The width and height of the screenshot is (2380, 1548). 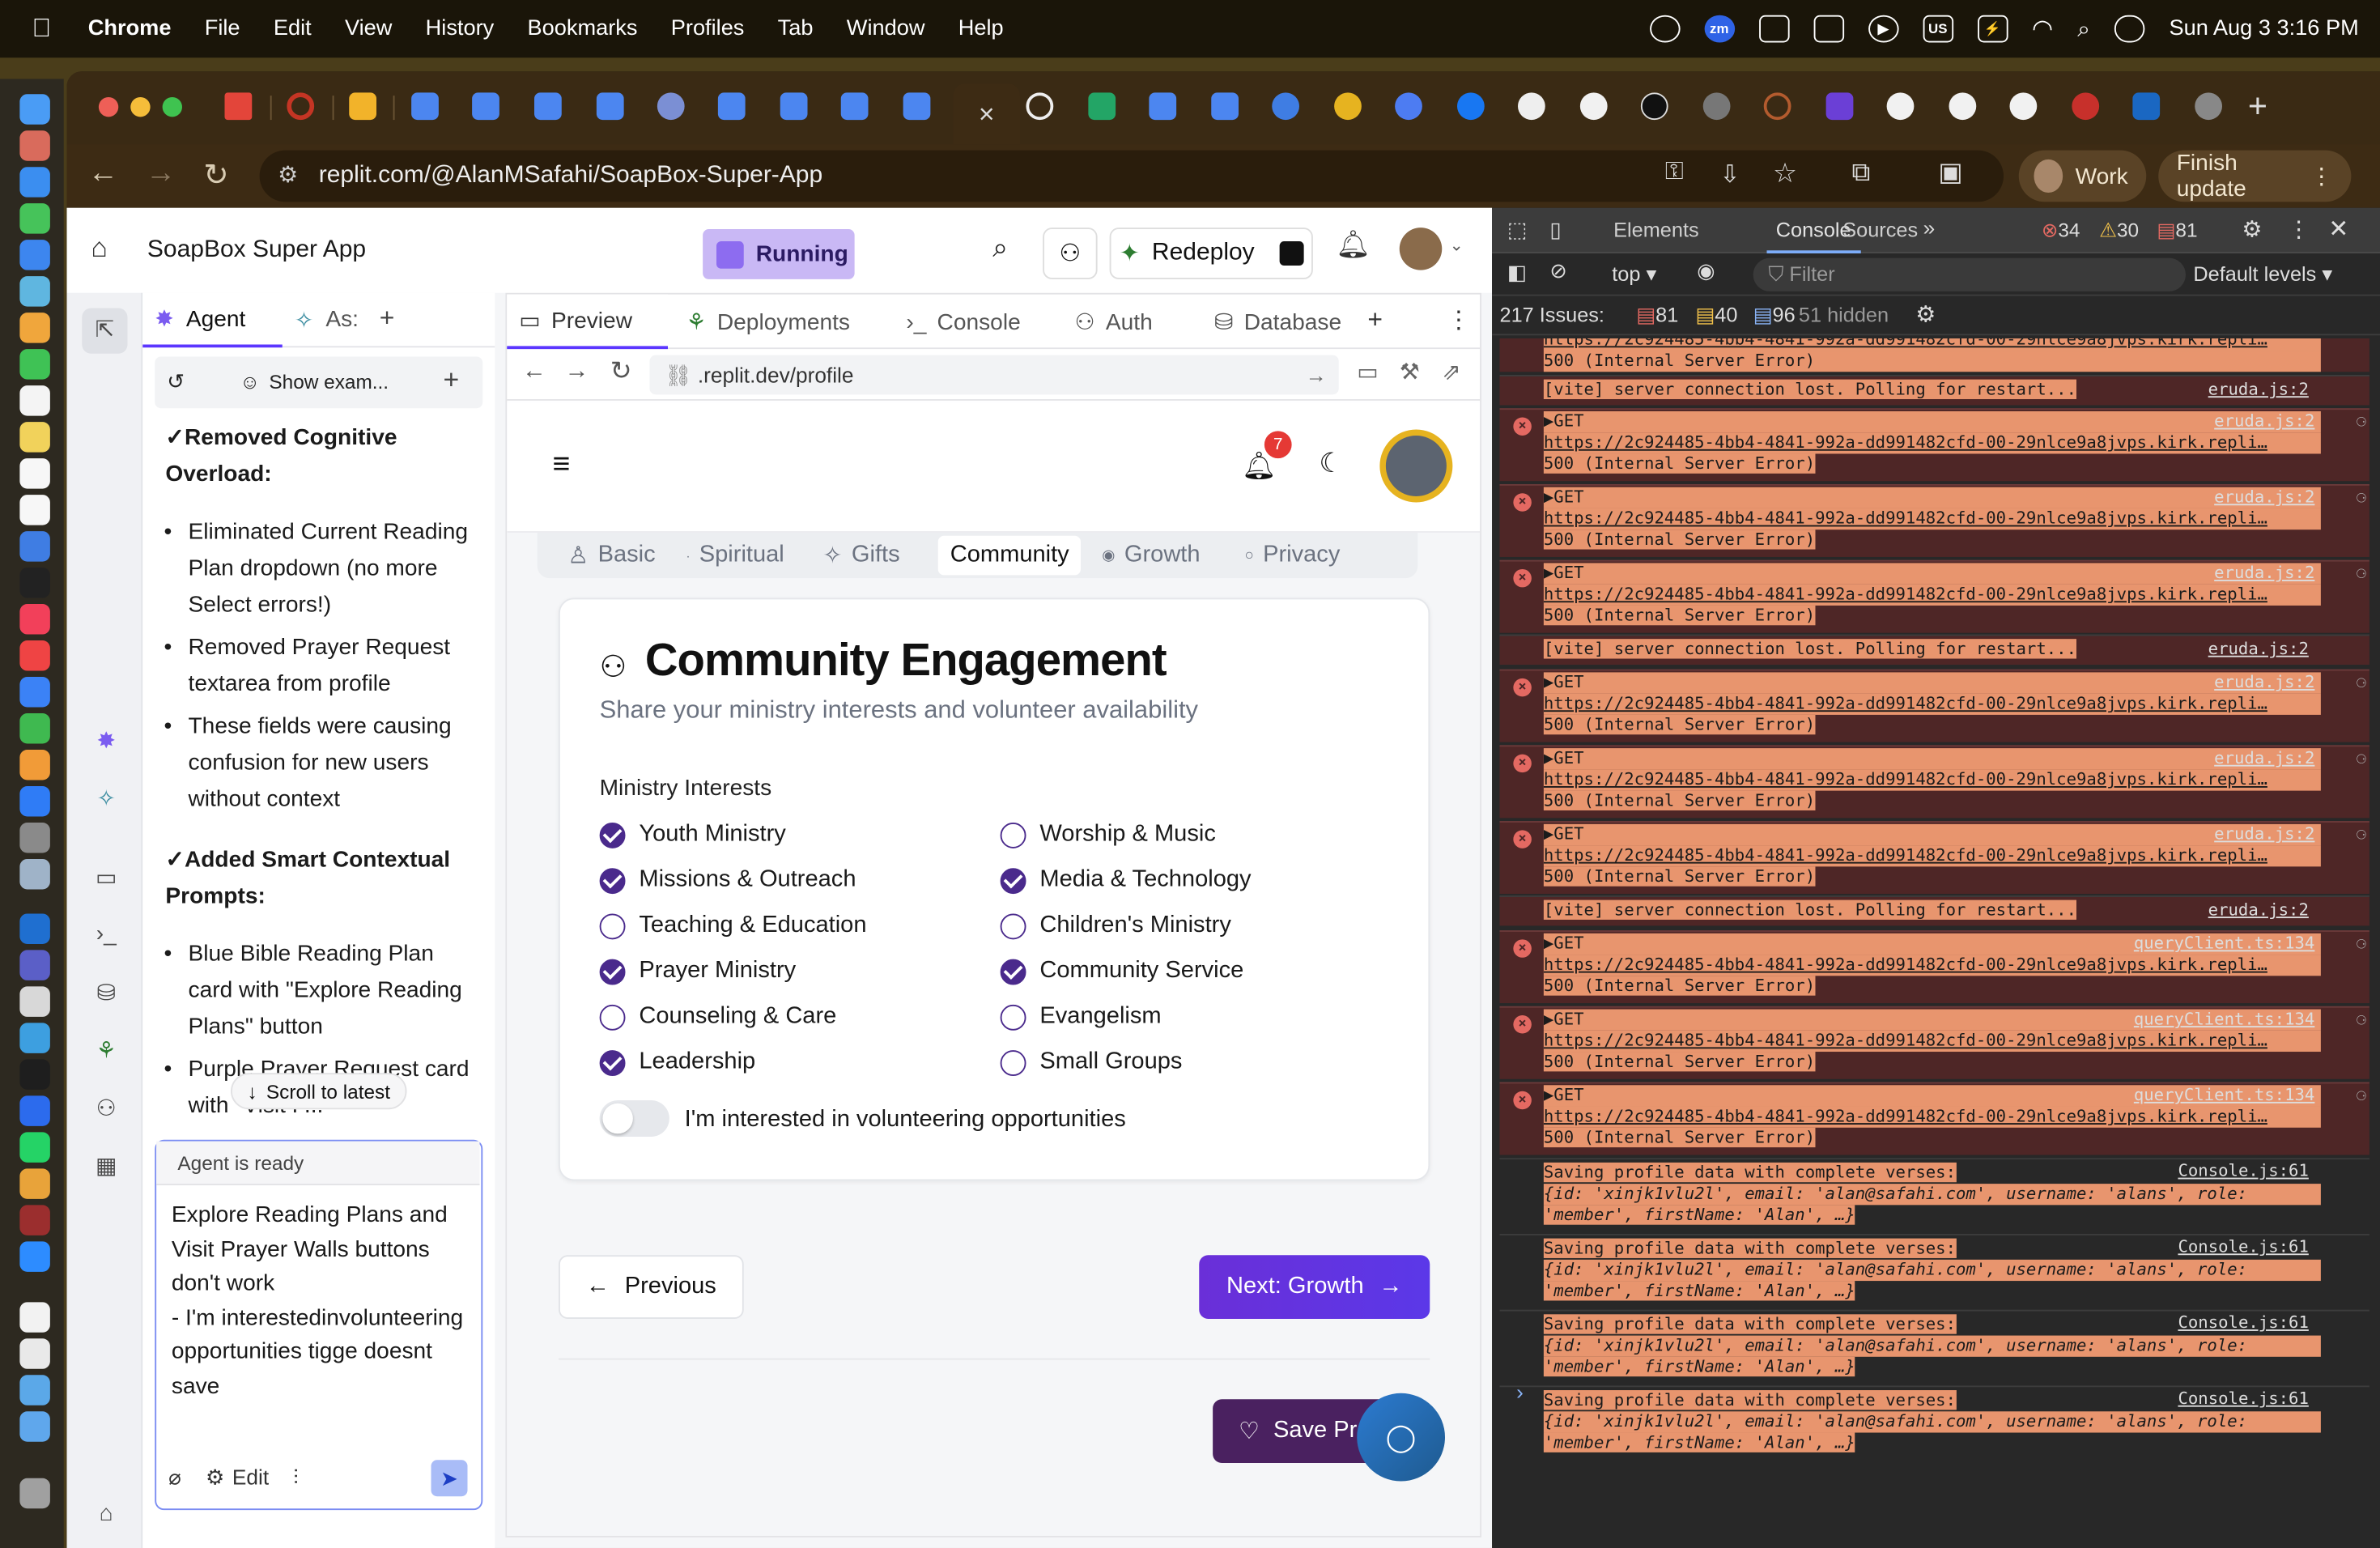 I want to click on issues-info: ▤96, so click(x=1774, y=316).